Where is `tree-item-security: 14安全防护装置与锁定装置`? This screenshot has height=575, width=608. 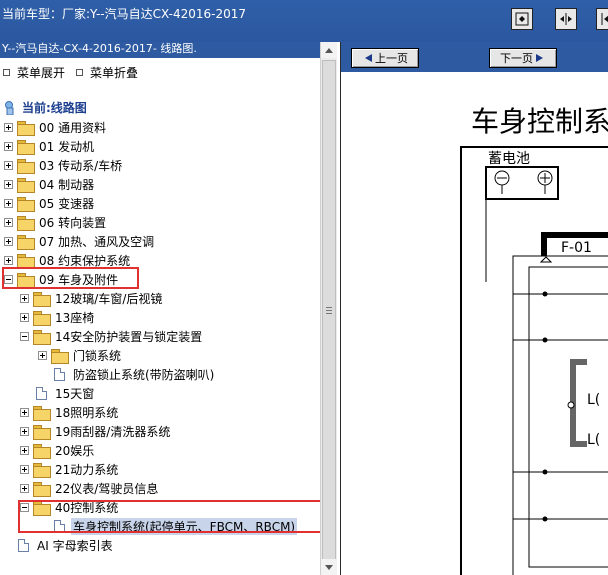 tree-item-security: 14安全防护装置与锁定装置 is located at coordinates (112, 336).